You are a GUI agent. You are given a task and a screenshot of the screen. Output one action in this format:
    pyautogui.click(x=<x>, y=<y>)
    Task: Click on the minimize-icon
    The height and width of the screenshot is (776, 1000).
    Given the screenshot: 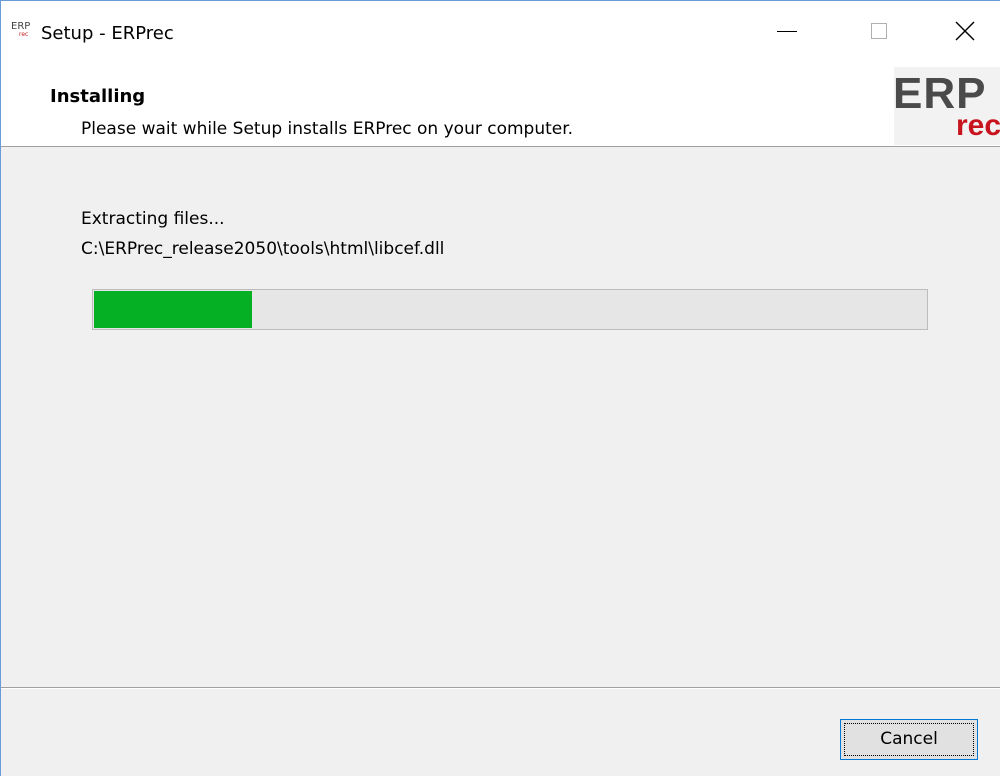 What is the action you would take?
    pyautogui.click(x=787, y=31)
    